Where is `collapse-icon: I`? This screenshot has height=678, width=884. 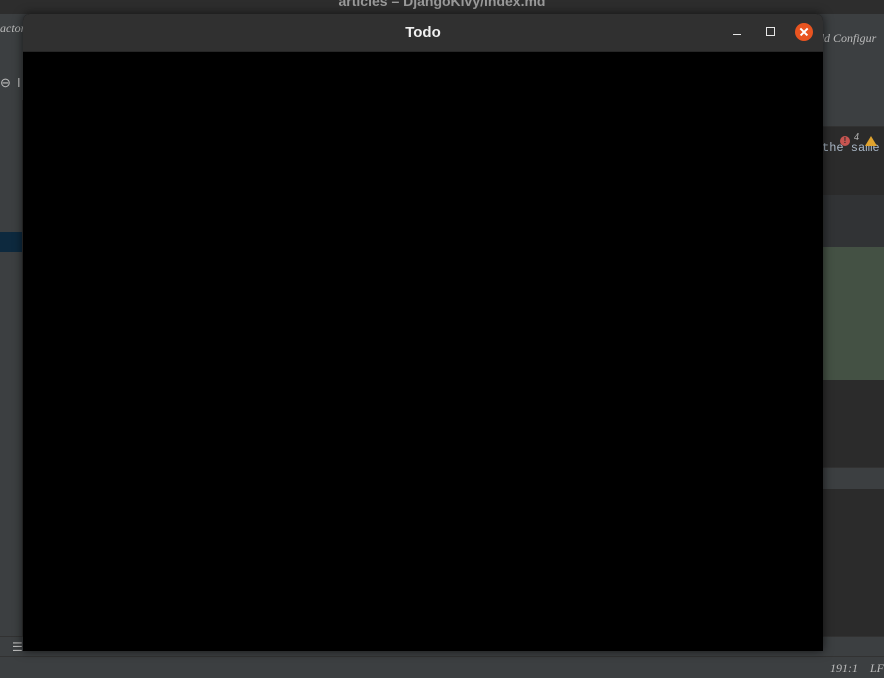
collapse-icon: I is located at coordinates (19, 82).